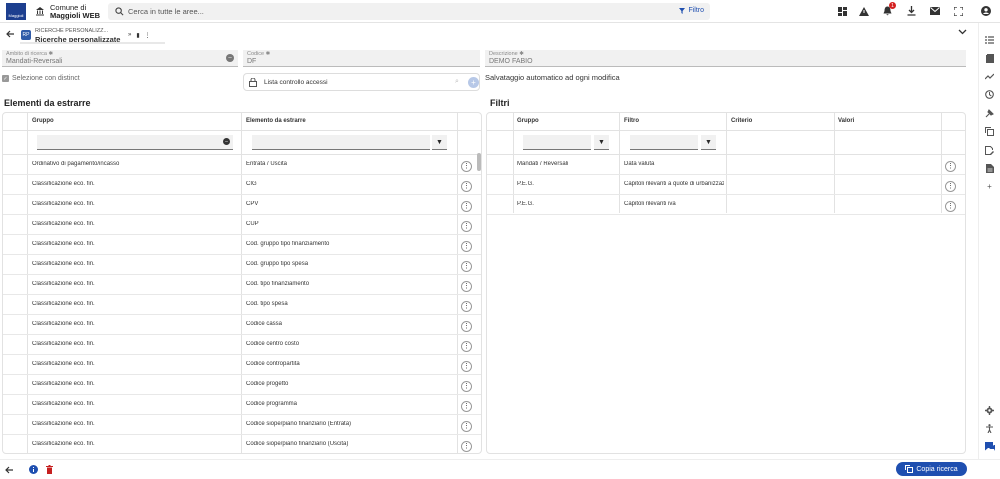 The height and width of the screenshot is (479, 1000). Describe the element at coordinates (989, 168) in the screenshot. I see `document-icon` at that location.